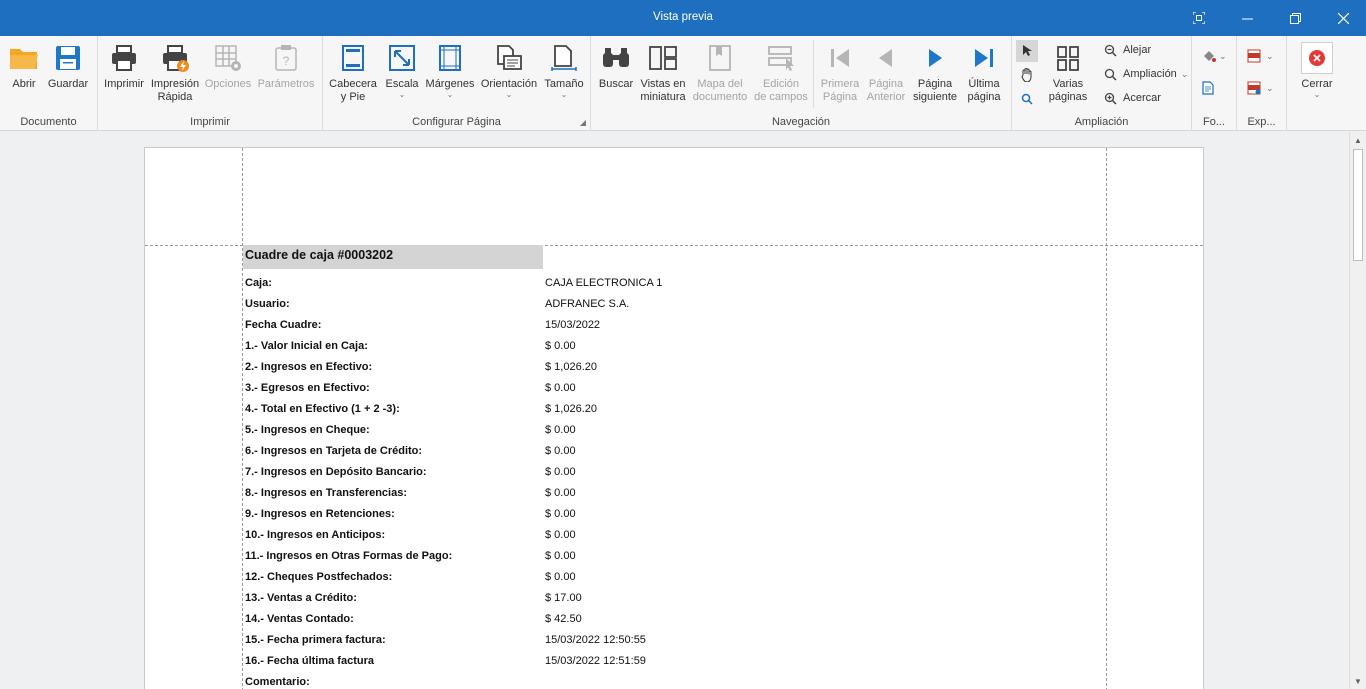 Image resolution: width=1366 pixels, height=689 pixels. Describe the element at coordinates (307, 430) in the screenshot. I see `report-row-label: 5.- Ingresos en Cheque:` at that location.